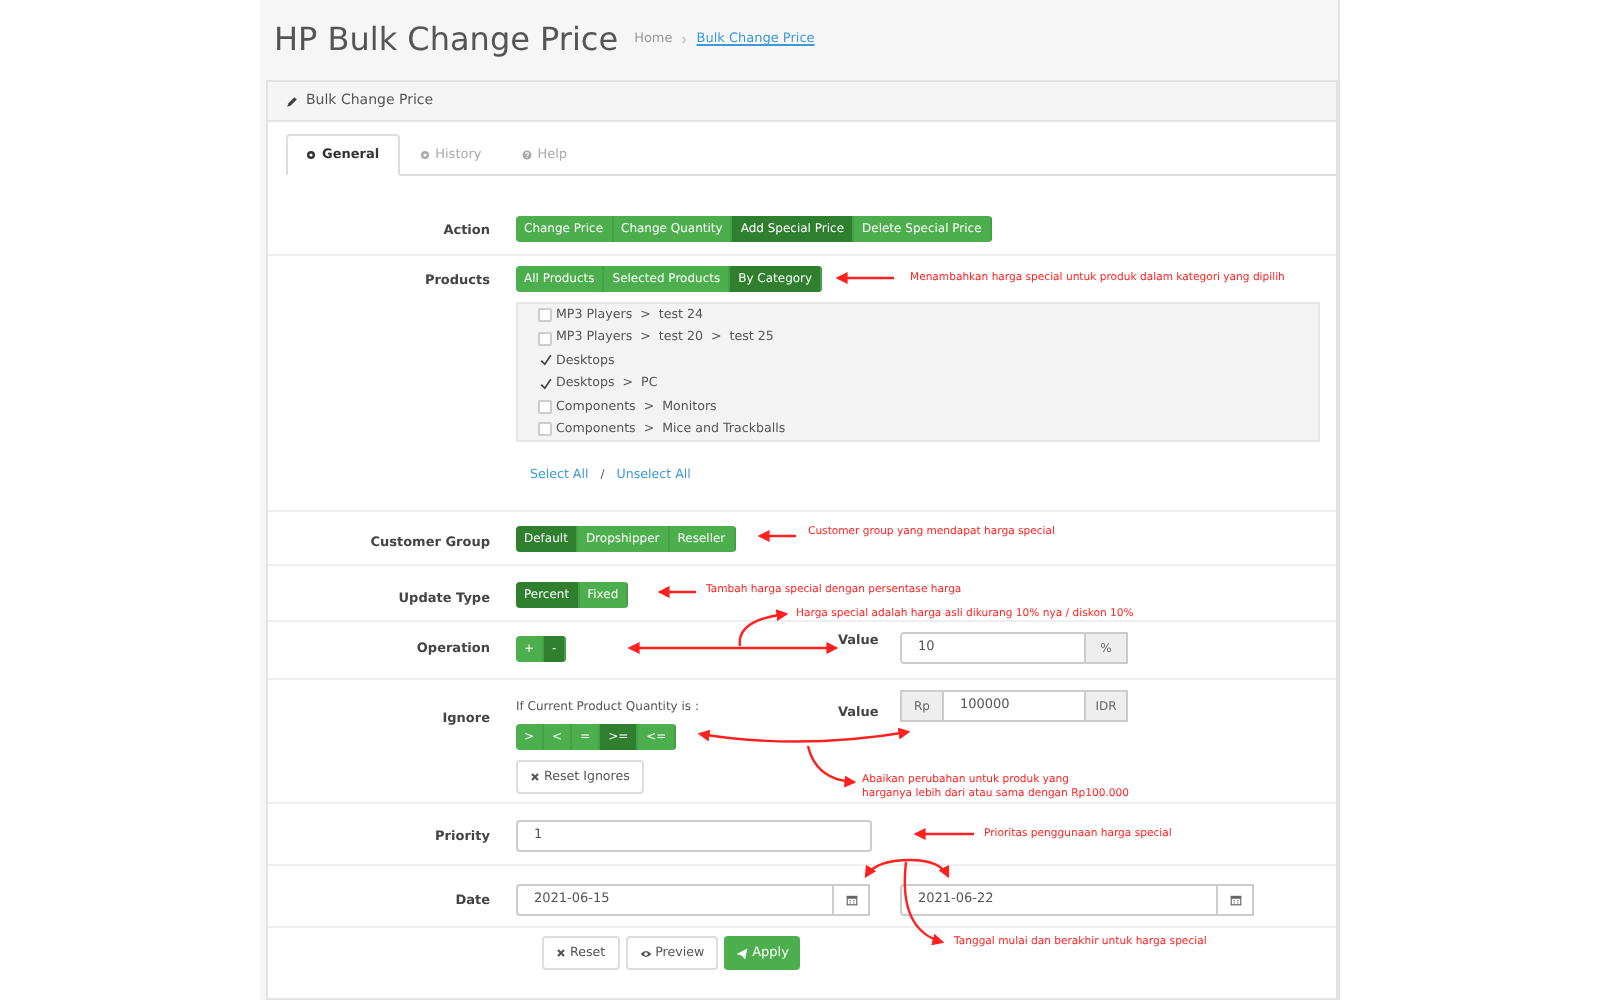 The height and width of the screenshot is (1000, 1600). I want to click on eye-icon, so click(645, 953).